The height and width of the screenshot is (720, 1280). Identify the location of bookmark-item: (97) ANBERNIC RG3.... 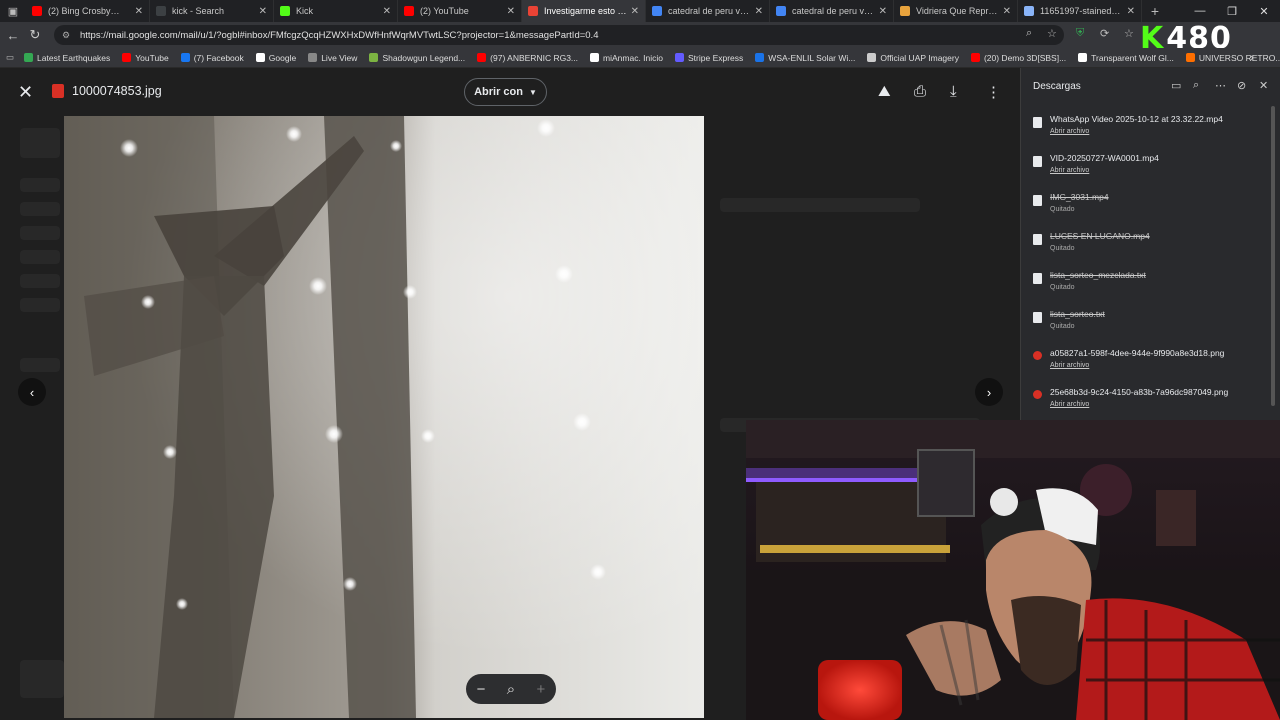
(527, 58).